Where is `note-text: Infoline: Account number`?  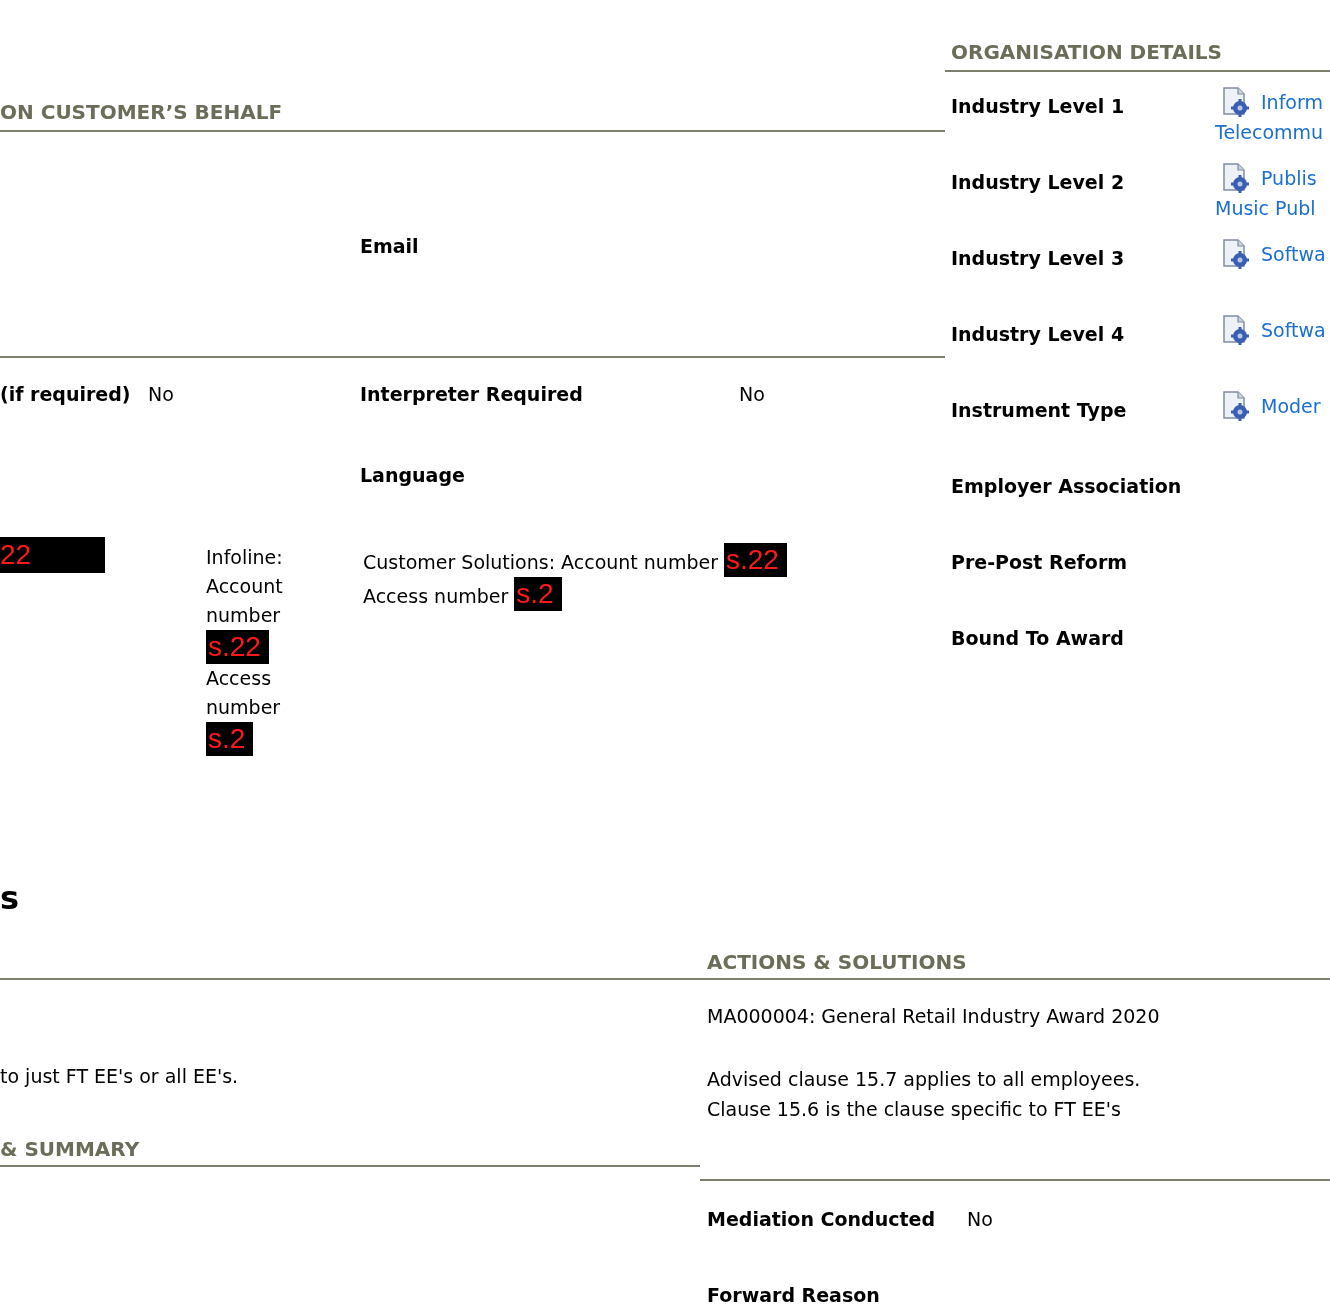 note-text: Infoline: Account number is located at coordinates (245, 586).